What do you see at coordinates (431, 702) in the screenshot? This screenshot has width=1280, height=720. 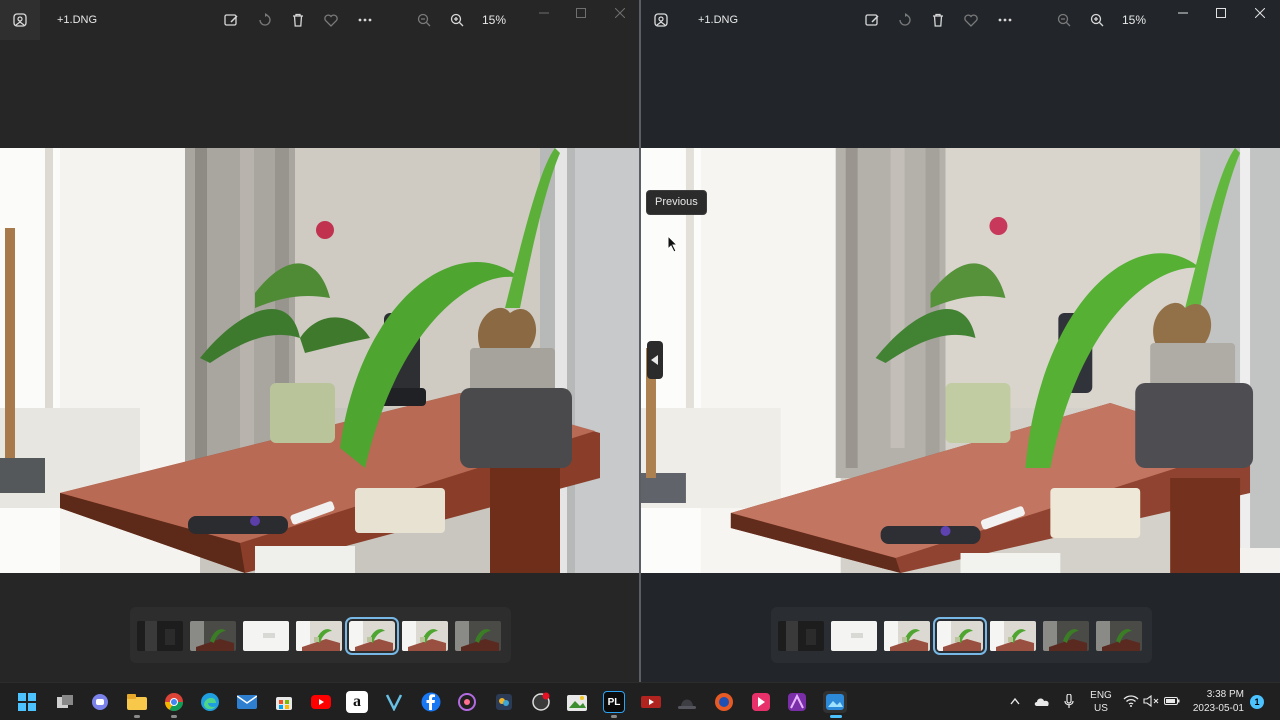 I see `facebook-icon` at bounding box center [431, 702].